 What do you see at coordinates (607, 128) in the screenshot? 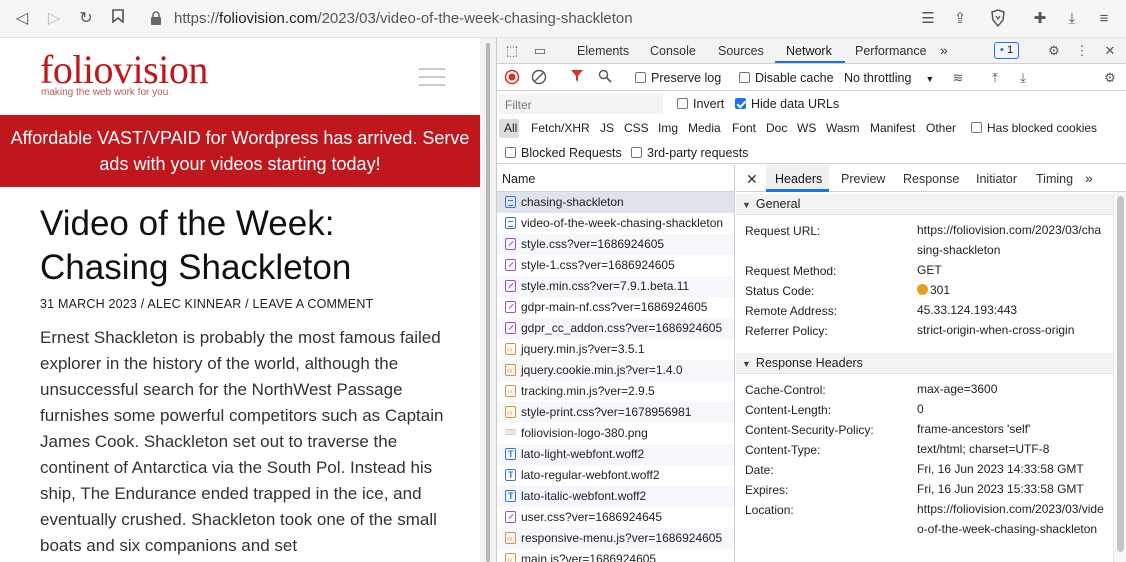
I see `type-js: JS` at bounding box center [607, 128].